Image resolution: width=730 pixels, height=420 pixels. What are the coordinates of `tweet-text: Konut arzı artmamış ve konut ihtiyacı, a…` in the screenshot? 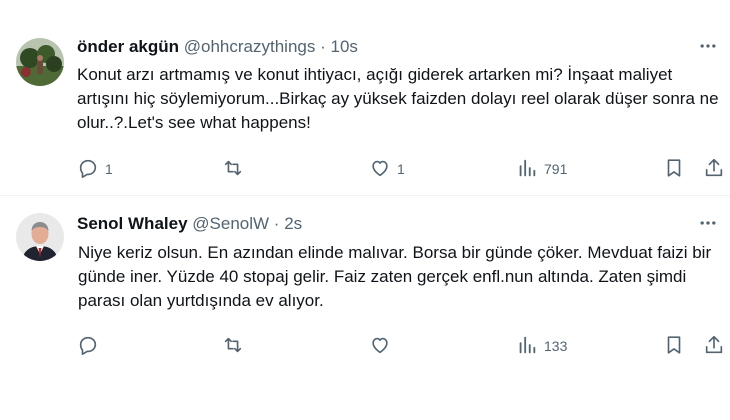 It's located at (398, 98).